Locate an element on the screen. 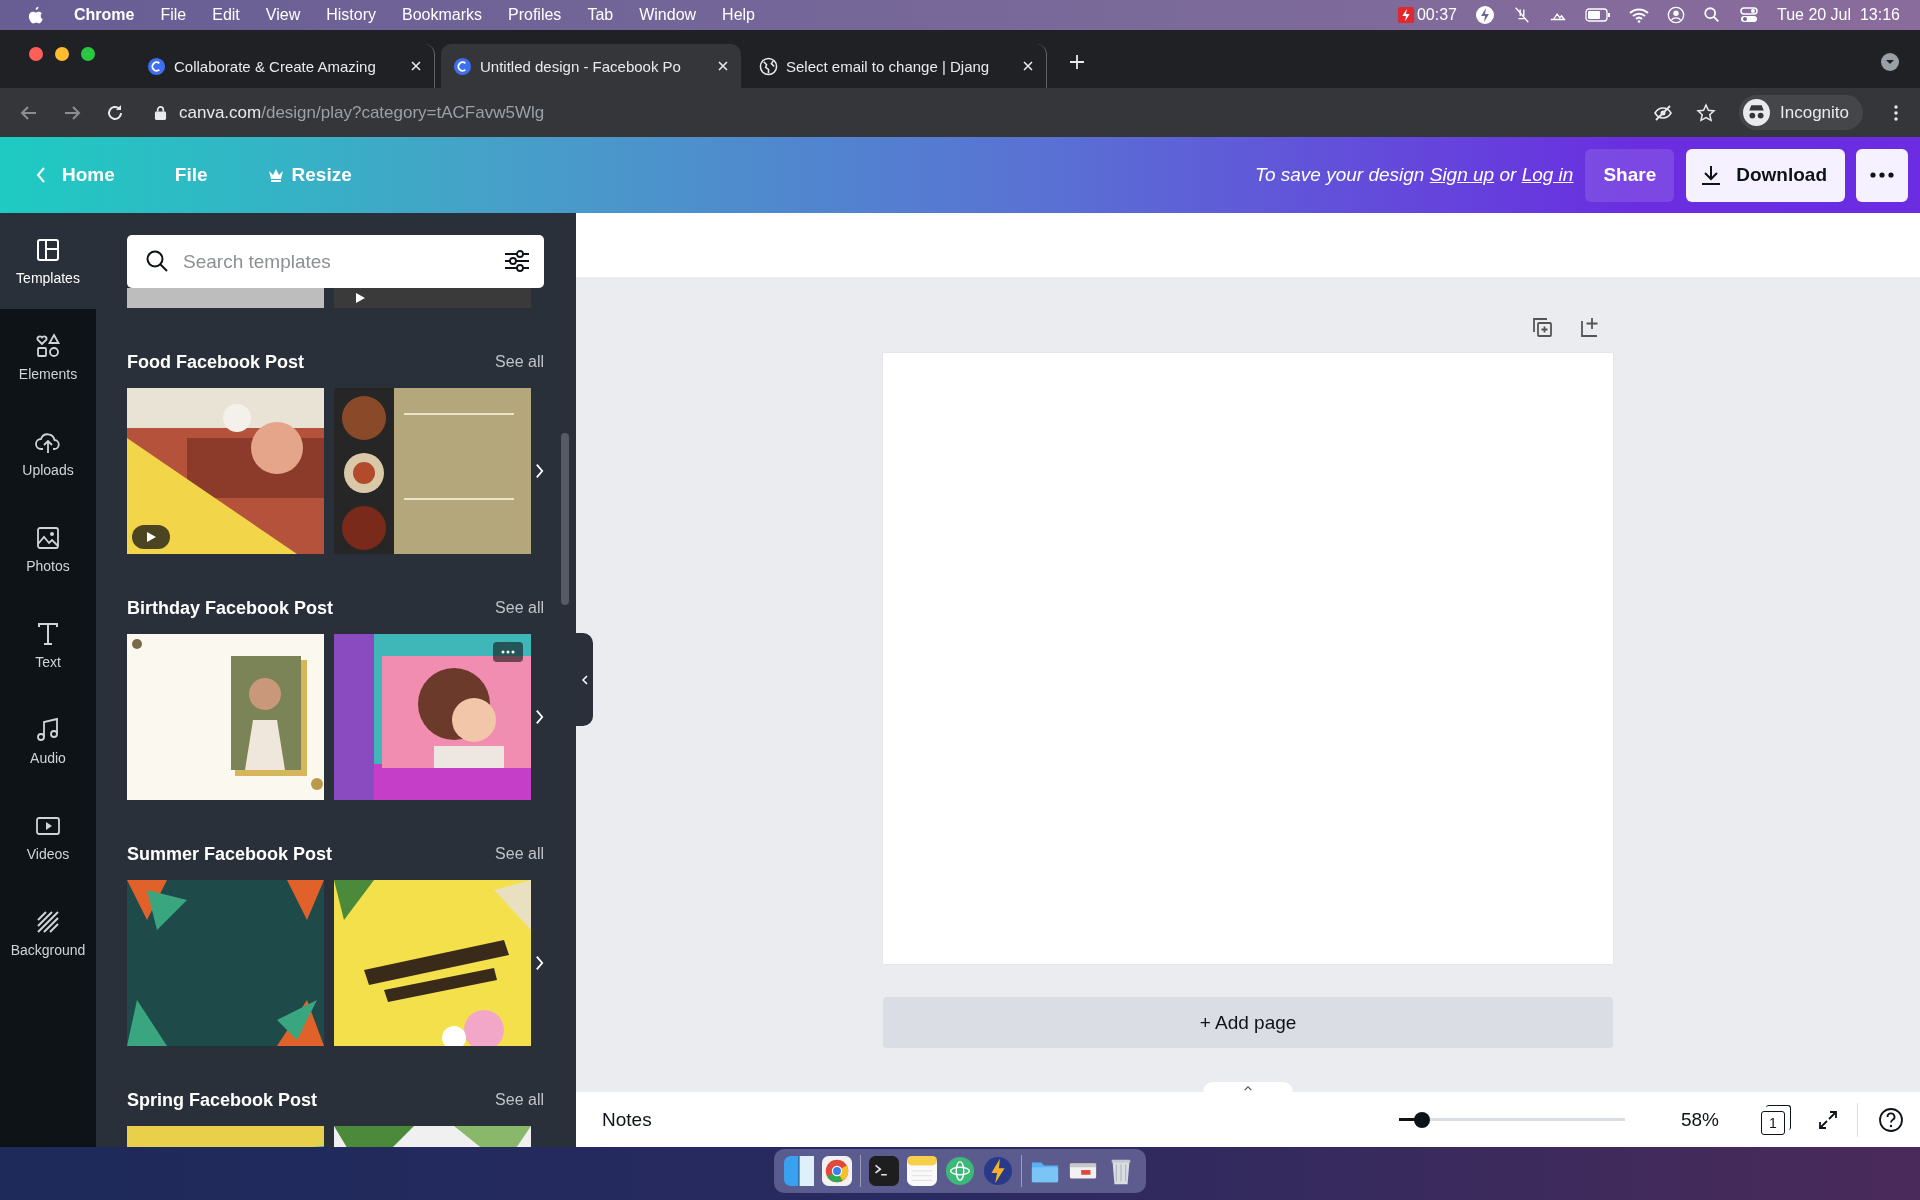 Image resolution: width=1920 pixels, height=1200 pixels. search-field: Search templates is located at coordinates (335, 261).